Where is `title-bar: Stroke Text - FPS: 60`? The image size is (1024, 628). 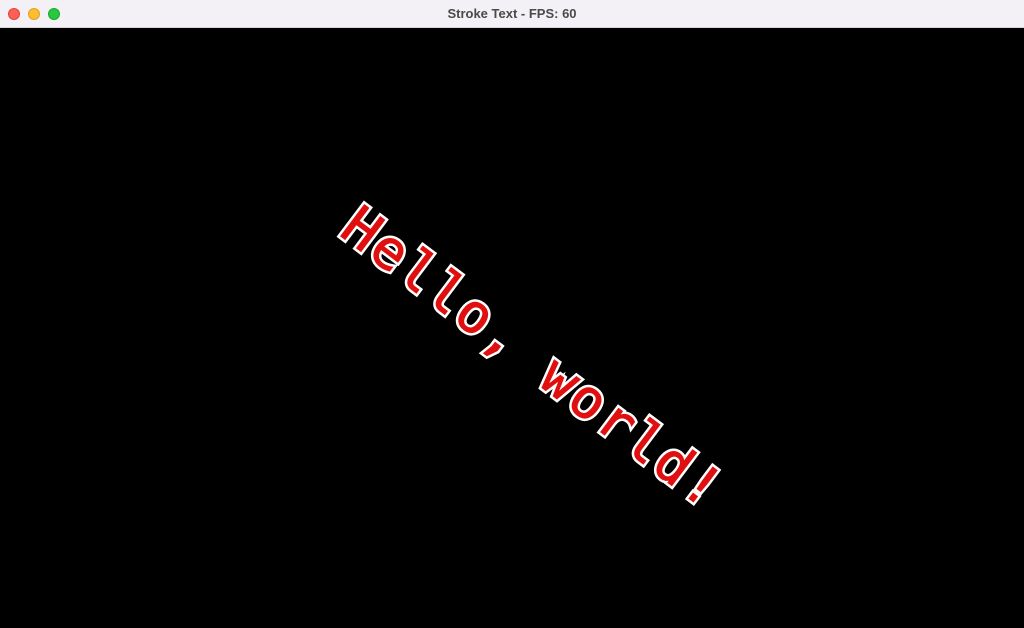 title-bar: Stroke Text - FPS: 60 is located at coordinates (512, 14).